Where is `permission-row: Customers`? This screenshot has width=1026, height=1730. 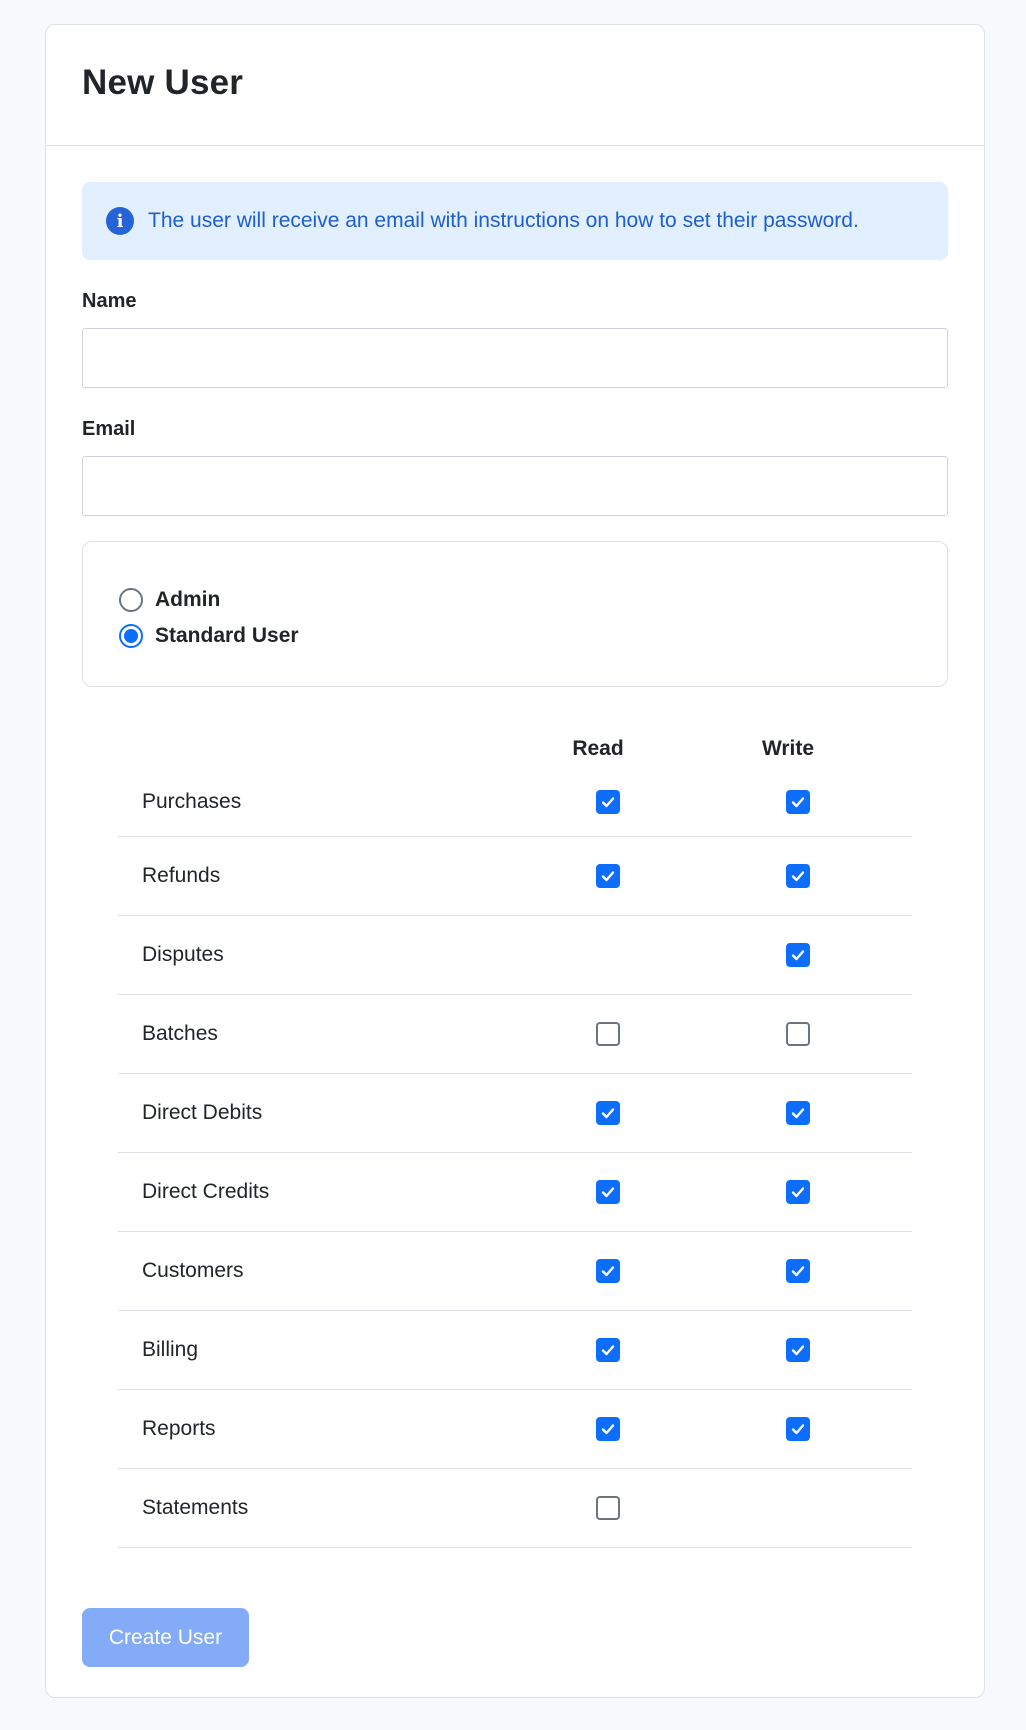
permission-row: Customers is located at coordinates (515, 1271).